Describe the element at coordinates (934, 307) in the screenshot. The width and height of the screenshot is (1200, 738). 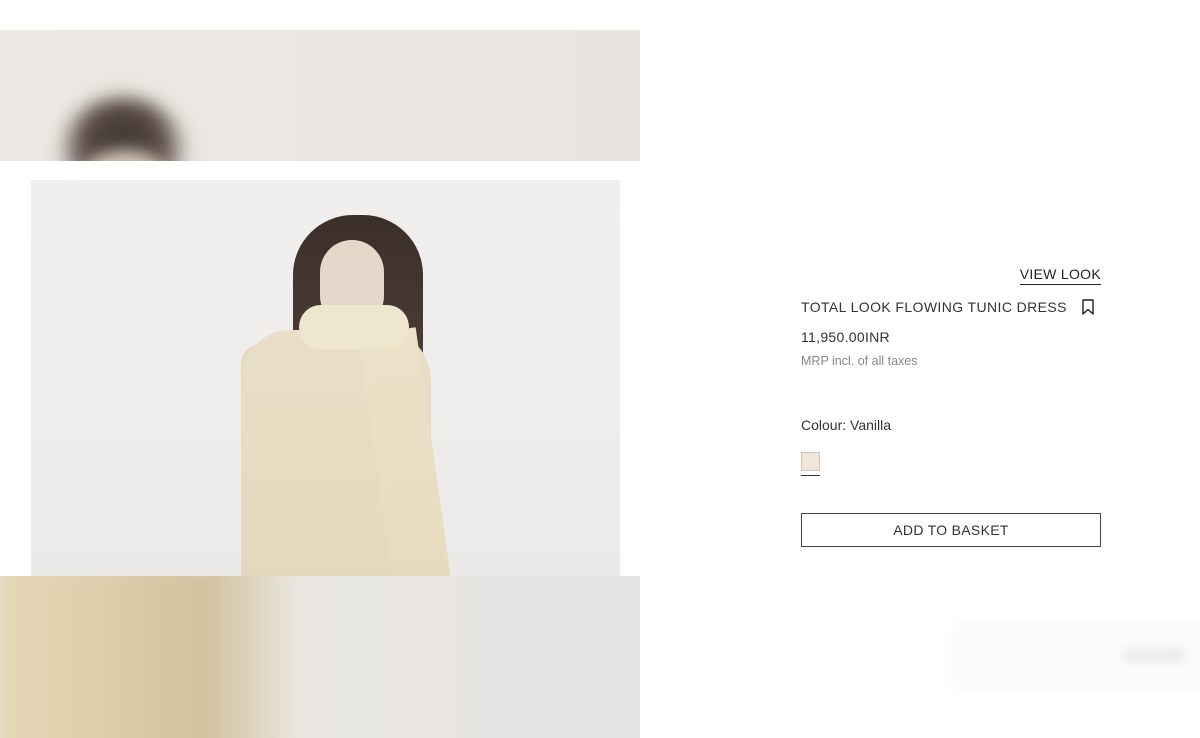
I see `product-title: TOTAL LOOK FLOWING TUNIC DRESS` at that location.